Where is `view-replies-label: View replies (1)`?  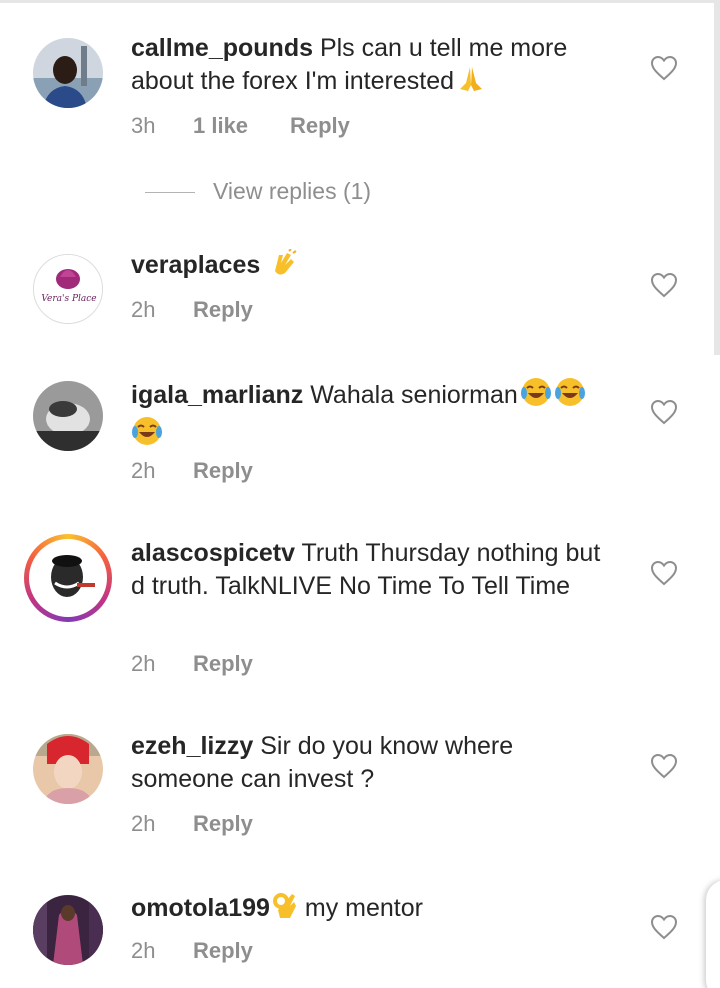 view-replies-label: View replies (1) is located at coordinates (292, 191).